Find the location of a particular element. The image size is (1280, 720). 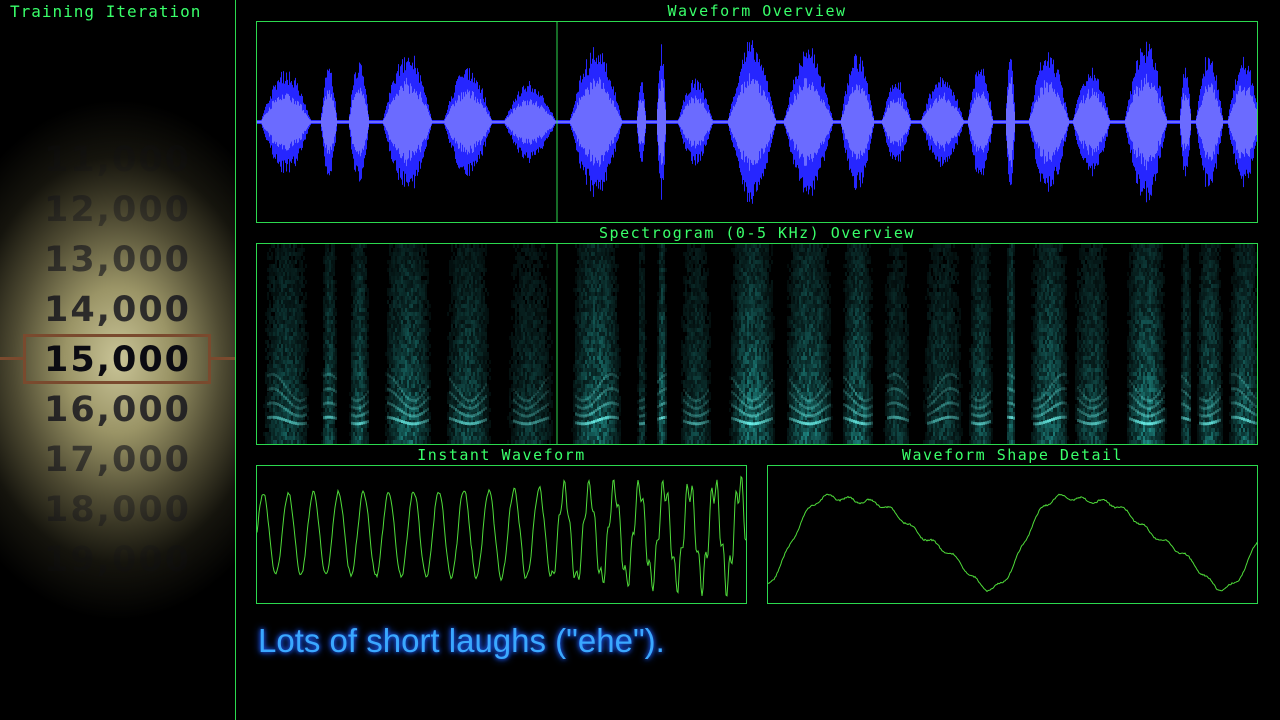

iteration-item: 17,000 is located at coordinates (117, 460).